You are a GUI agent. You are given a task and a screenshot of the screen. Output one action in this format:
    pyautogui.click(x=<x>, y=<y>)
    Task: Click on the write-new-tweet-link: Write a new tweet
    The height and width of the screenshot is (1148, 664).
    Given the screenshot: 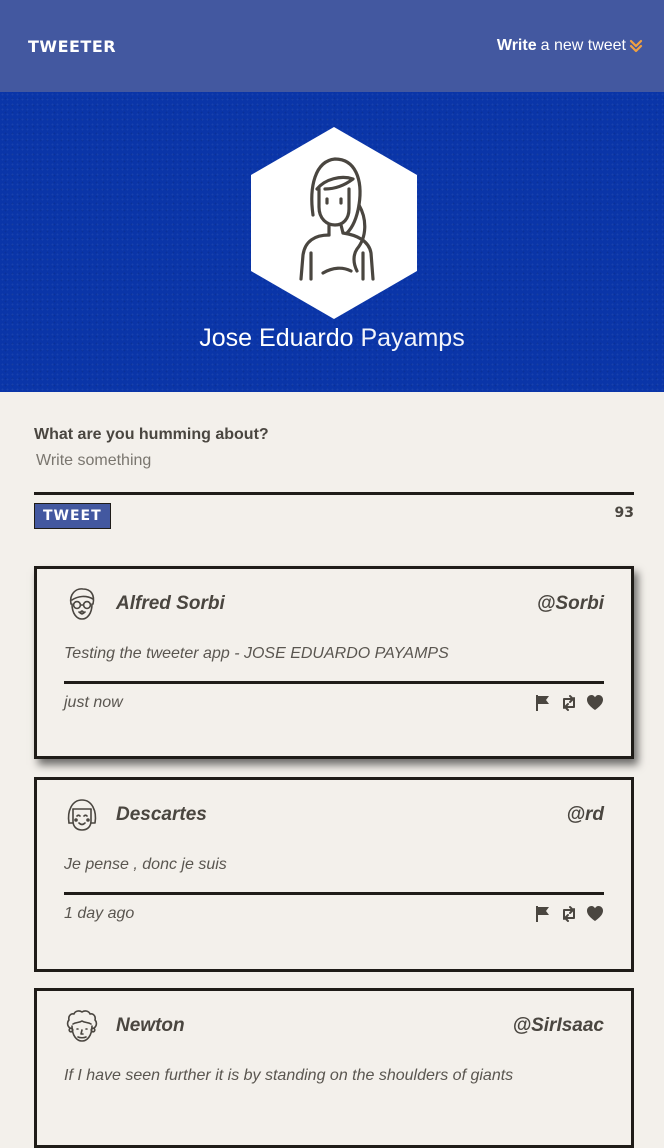 What is the action you would take?
    pyautogui.click(x=570, y=46)
    